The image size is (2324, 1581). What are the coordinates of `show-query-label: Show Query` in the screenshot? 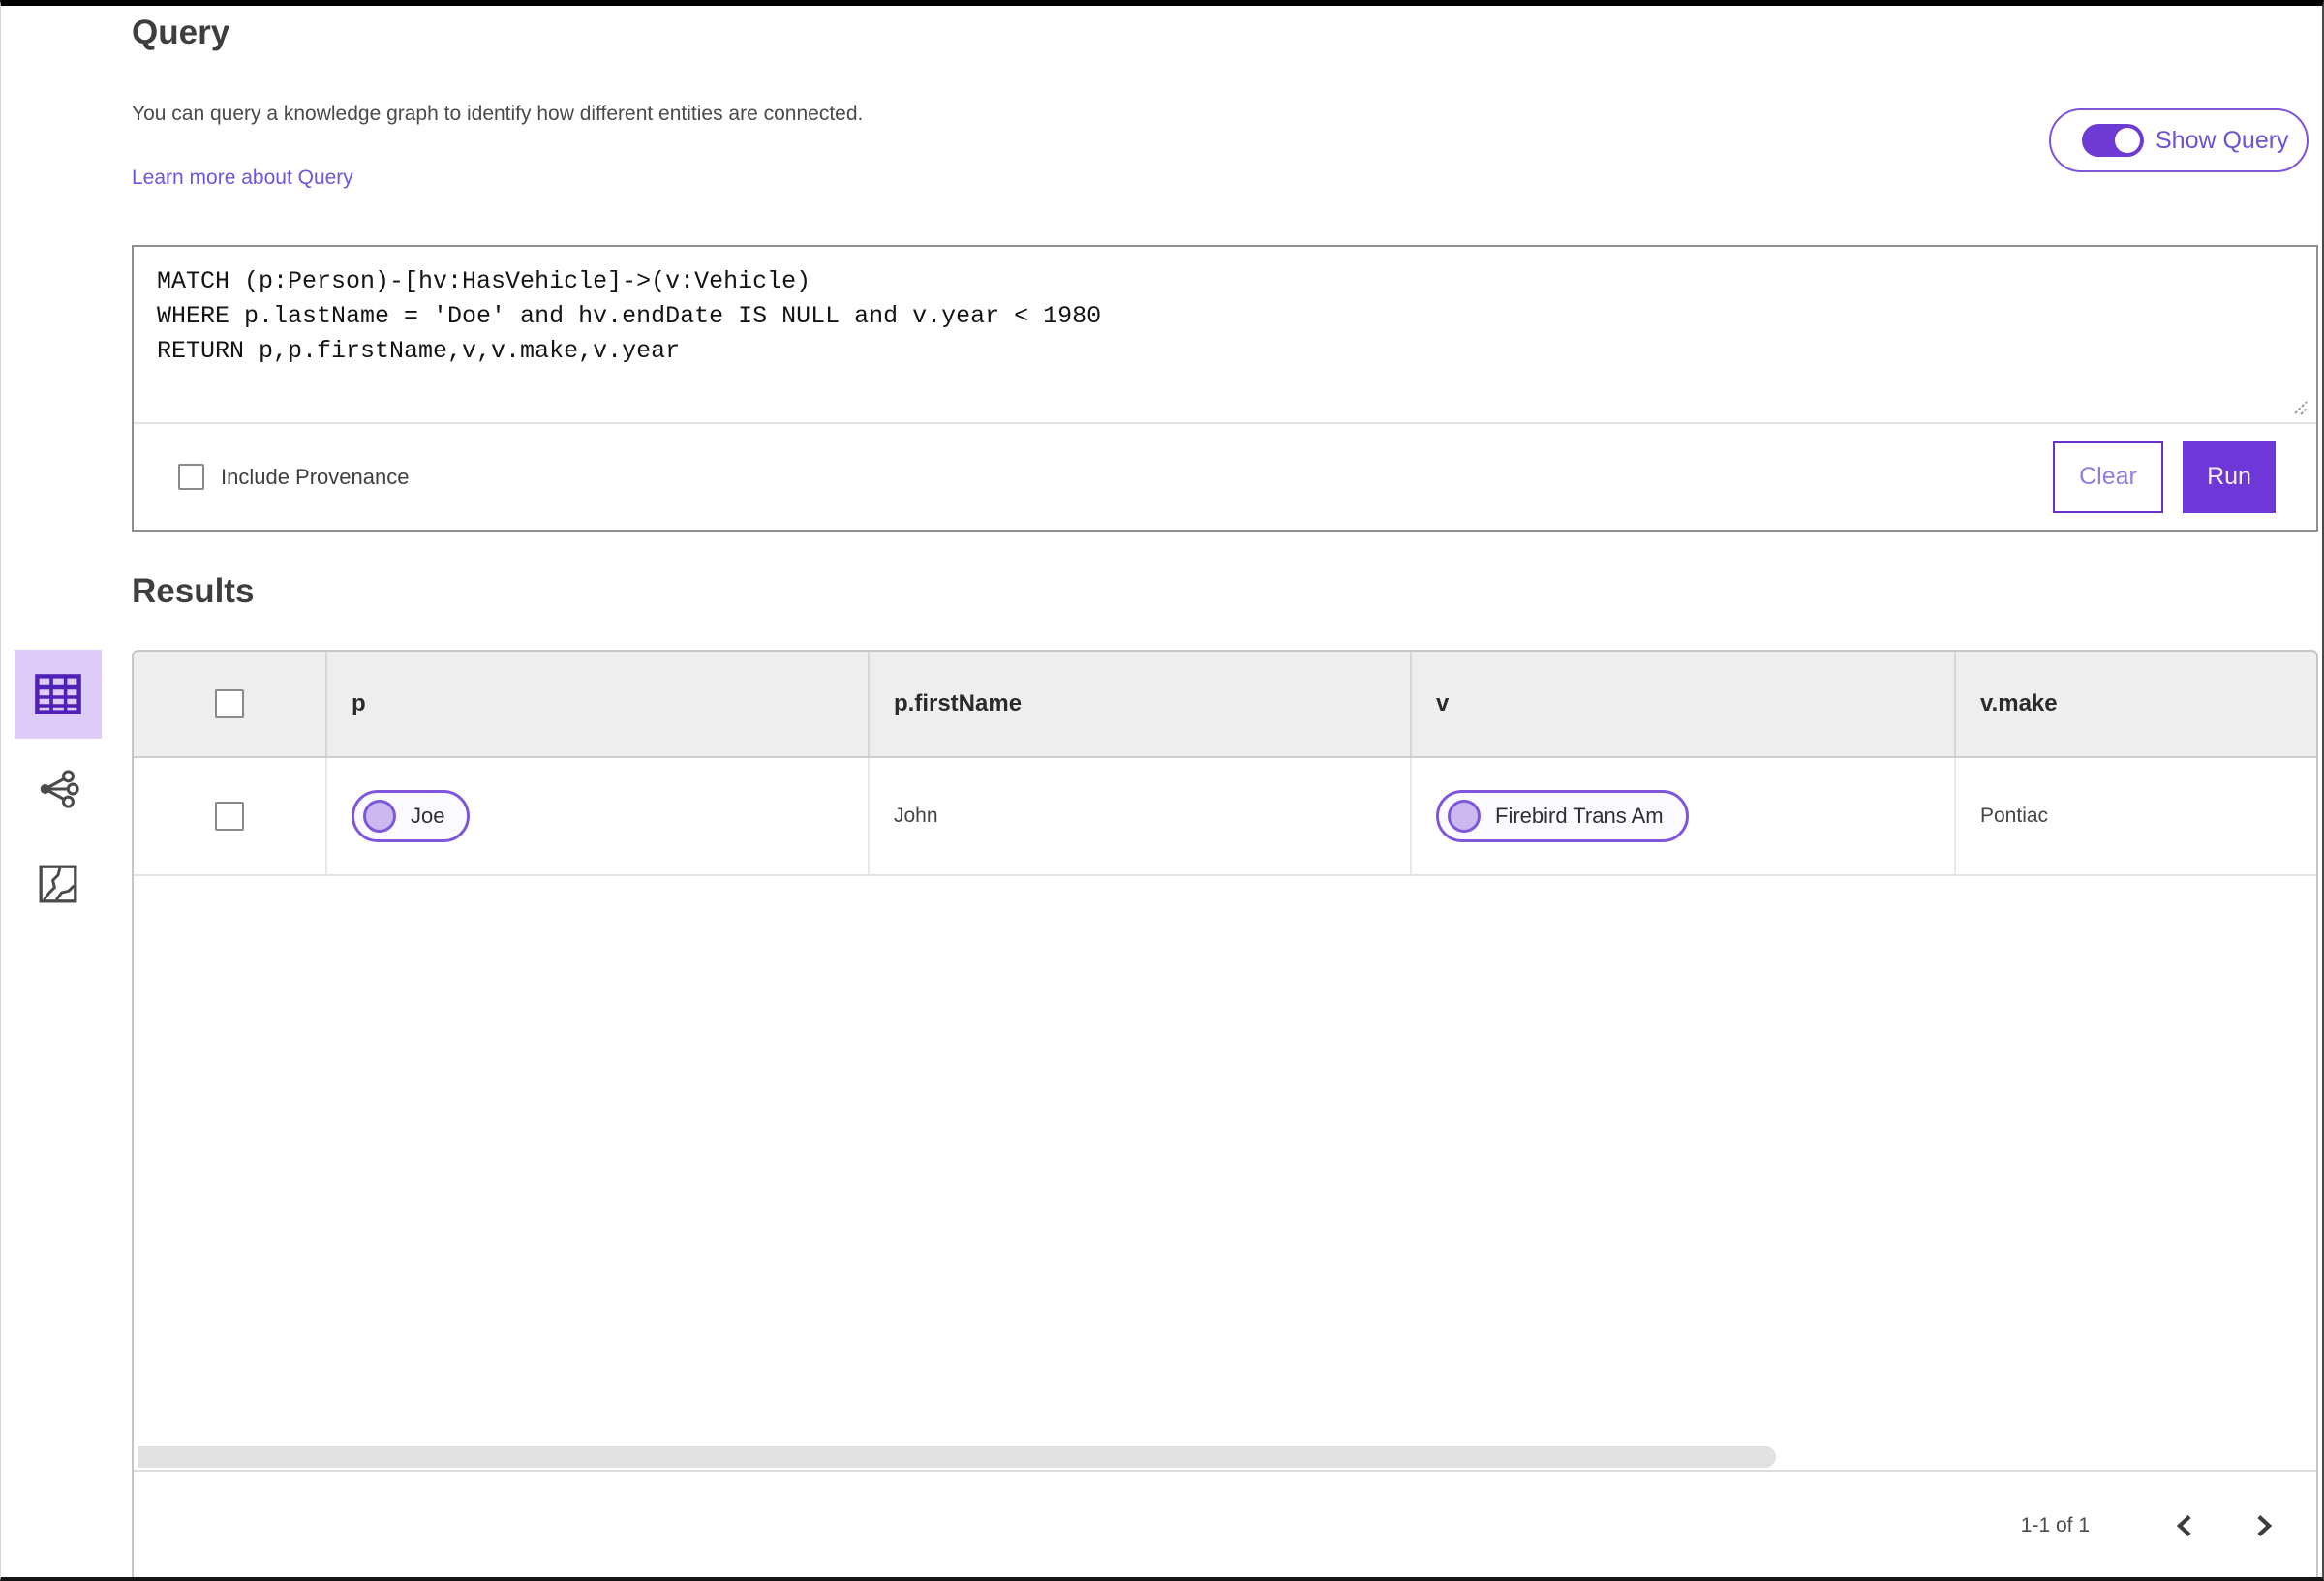 It's located at (2222, 140).